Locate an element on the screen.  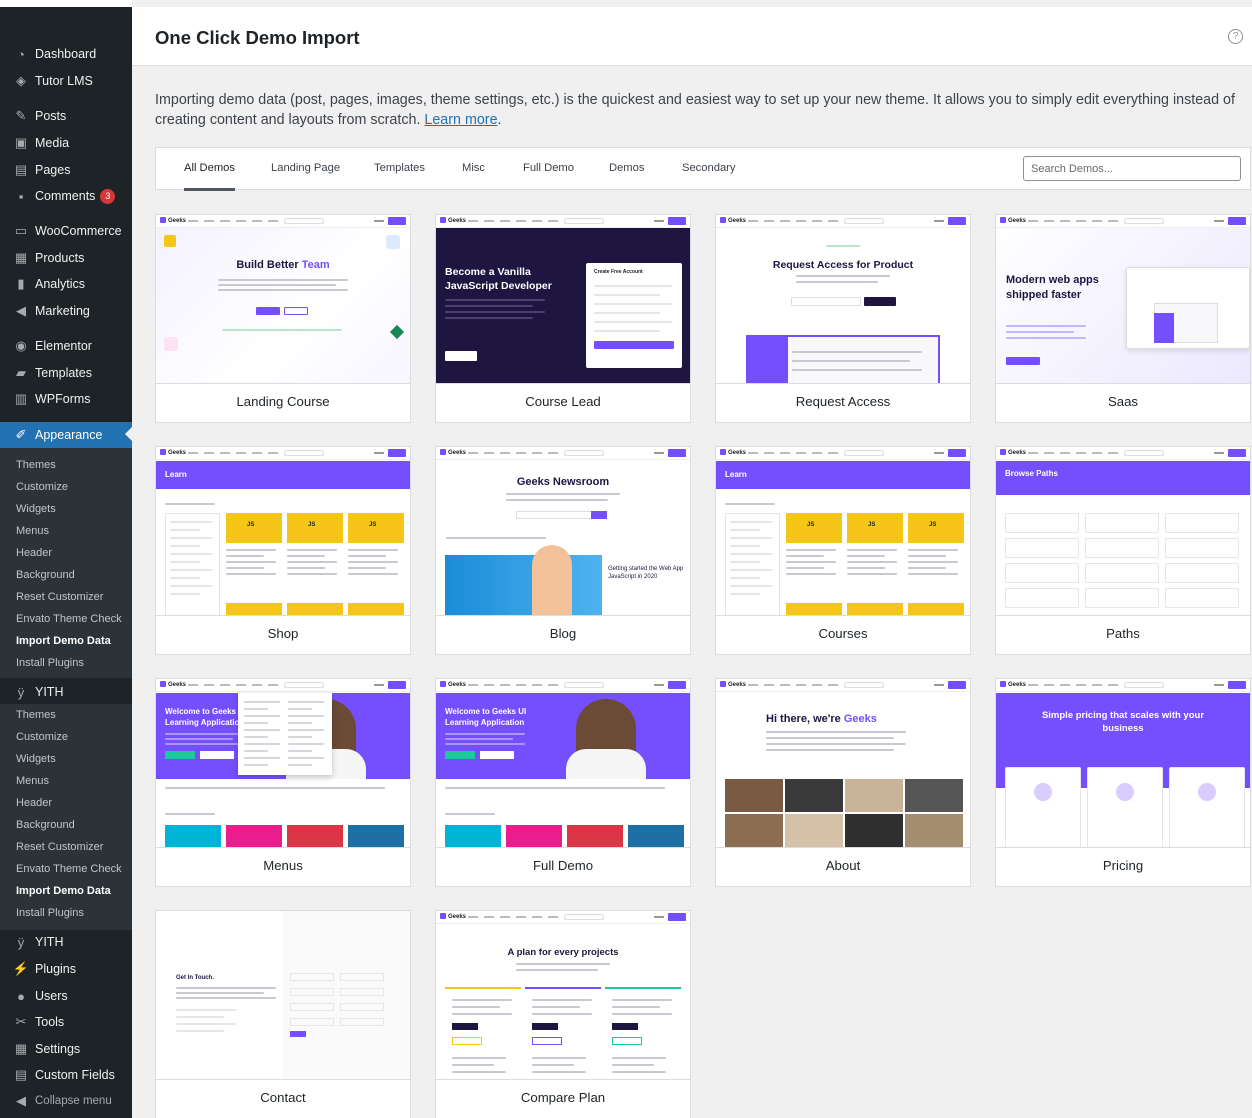
sidebar-item-plugins: ⚡ Plugins is located at coordinates (66, 969).